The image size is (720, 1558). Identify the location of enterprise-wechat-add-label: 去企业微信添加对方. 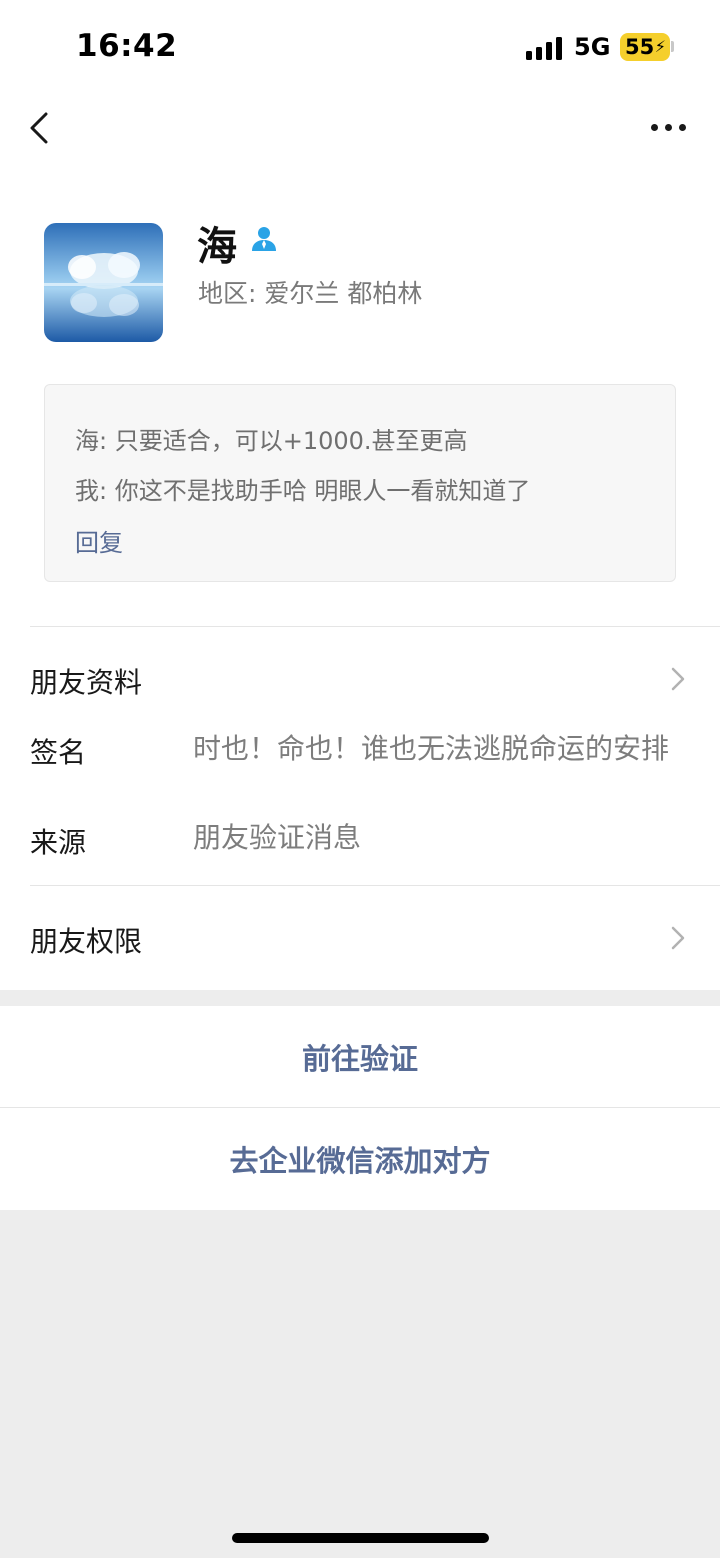
(360, 1161).